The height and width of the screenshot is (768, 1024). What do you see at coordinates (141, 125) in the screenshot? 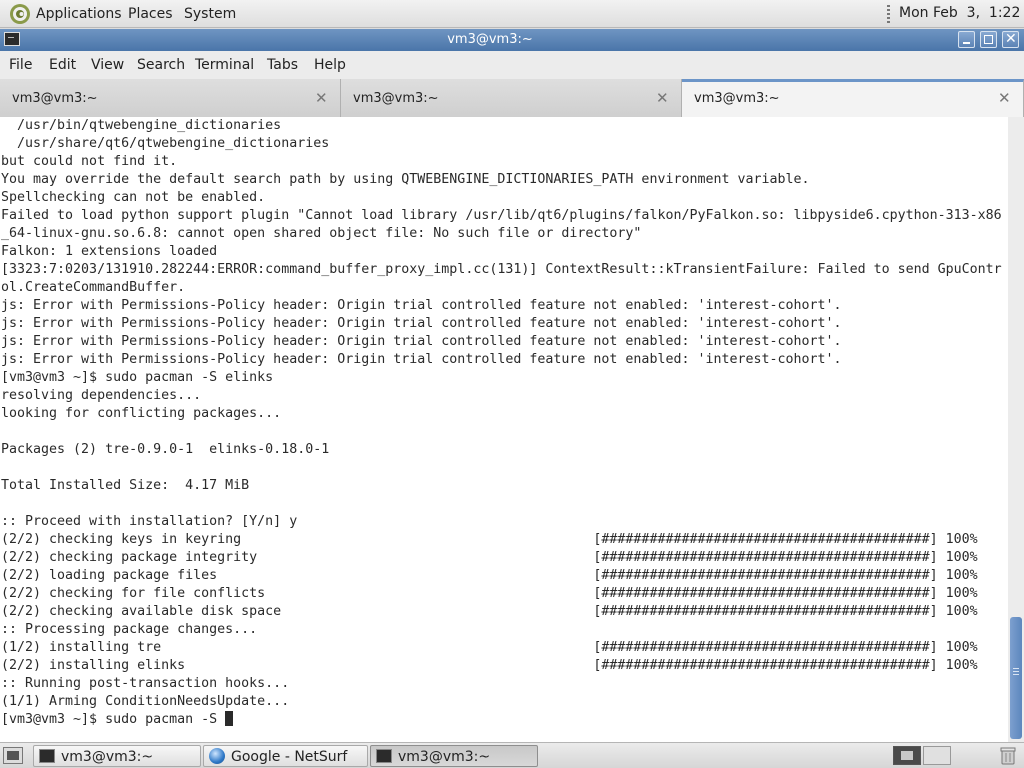
I see `terminal-line: /usr/bin/qtwebengine_dictionaries` at bounding box center [141, 125].